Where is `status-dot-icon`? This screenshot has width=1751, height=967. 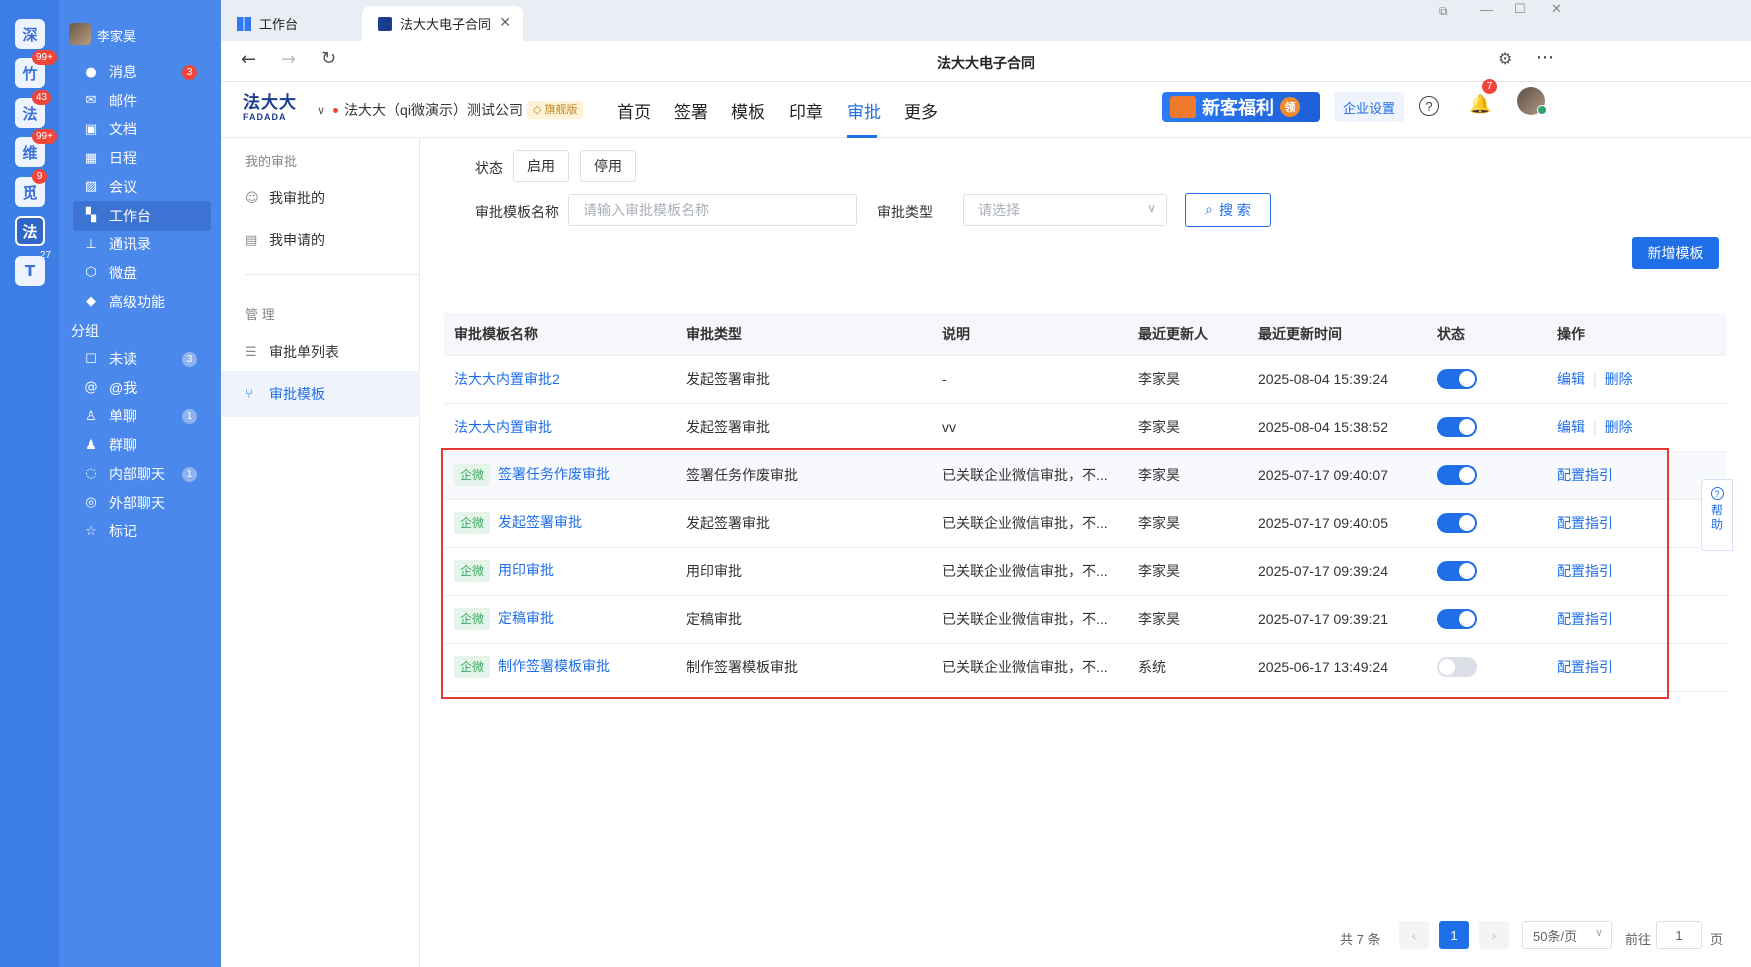 status-dot-icon is located at coordinates (336, 110).